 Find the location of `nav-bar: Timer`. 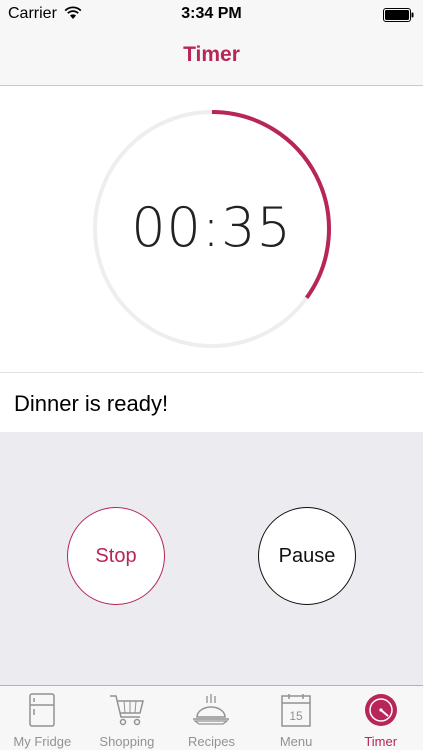

nav-bar: Timer is located at coordinates (211, 58).